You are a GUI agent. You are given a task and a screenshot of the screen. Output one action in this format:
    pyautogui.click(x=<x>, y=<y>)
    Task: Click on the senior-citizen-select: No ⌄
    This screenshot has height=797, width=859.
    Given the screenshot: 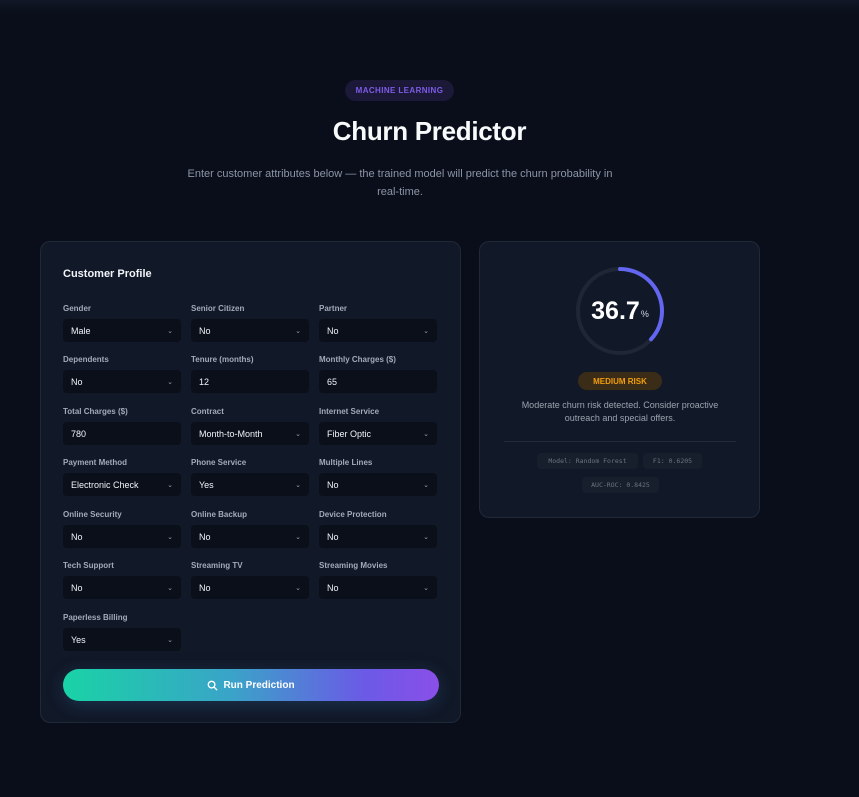 What is the action you would take?
    pyautogui.click(x=250, y=330)
    